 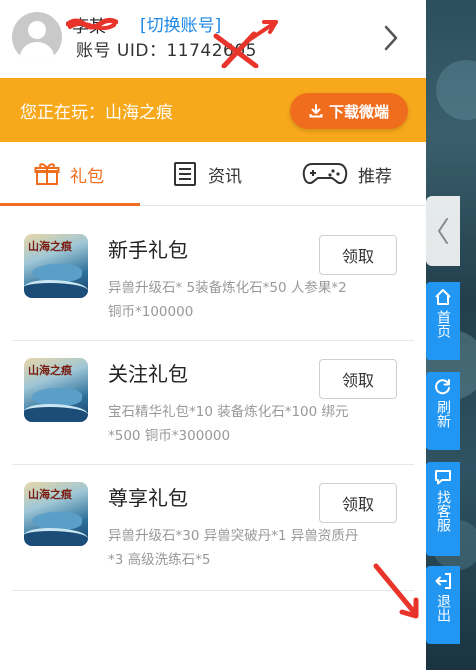 I want to click on side-menu-home: 首页, so click(x=443, y=321).